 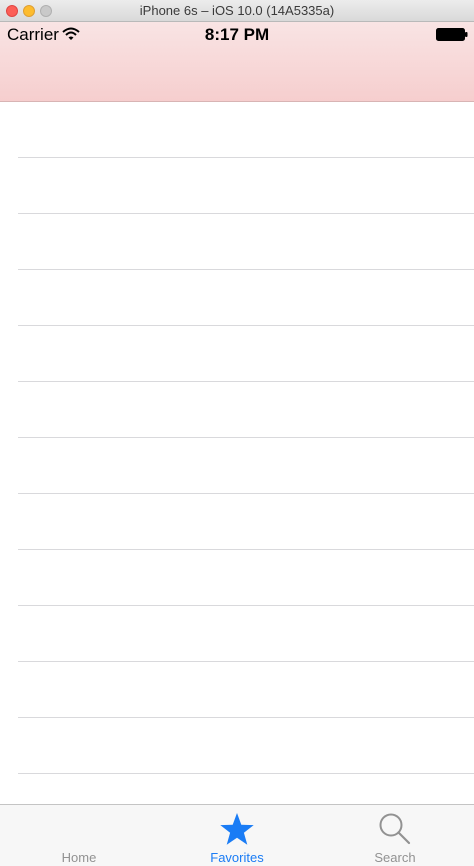 What do you see at coordinates (79, 857) in the screenshot?
I see `tab-label: Home` at bounding box center [79, 857].